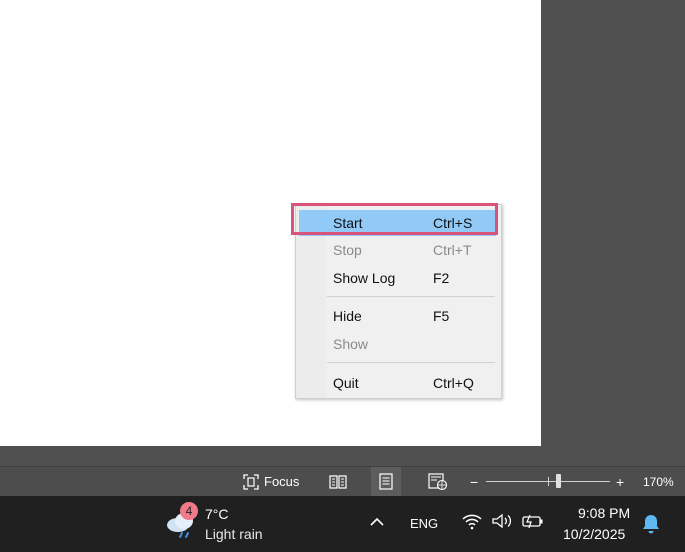 The width and height of the screenshot is (685, 552). Describe the element at coordinates (397, 250) in the screenshot. I see `menu-item-stop: Stop Ctrl+T` at that location.